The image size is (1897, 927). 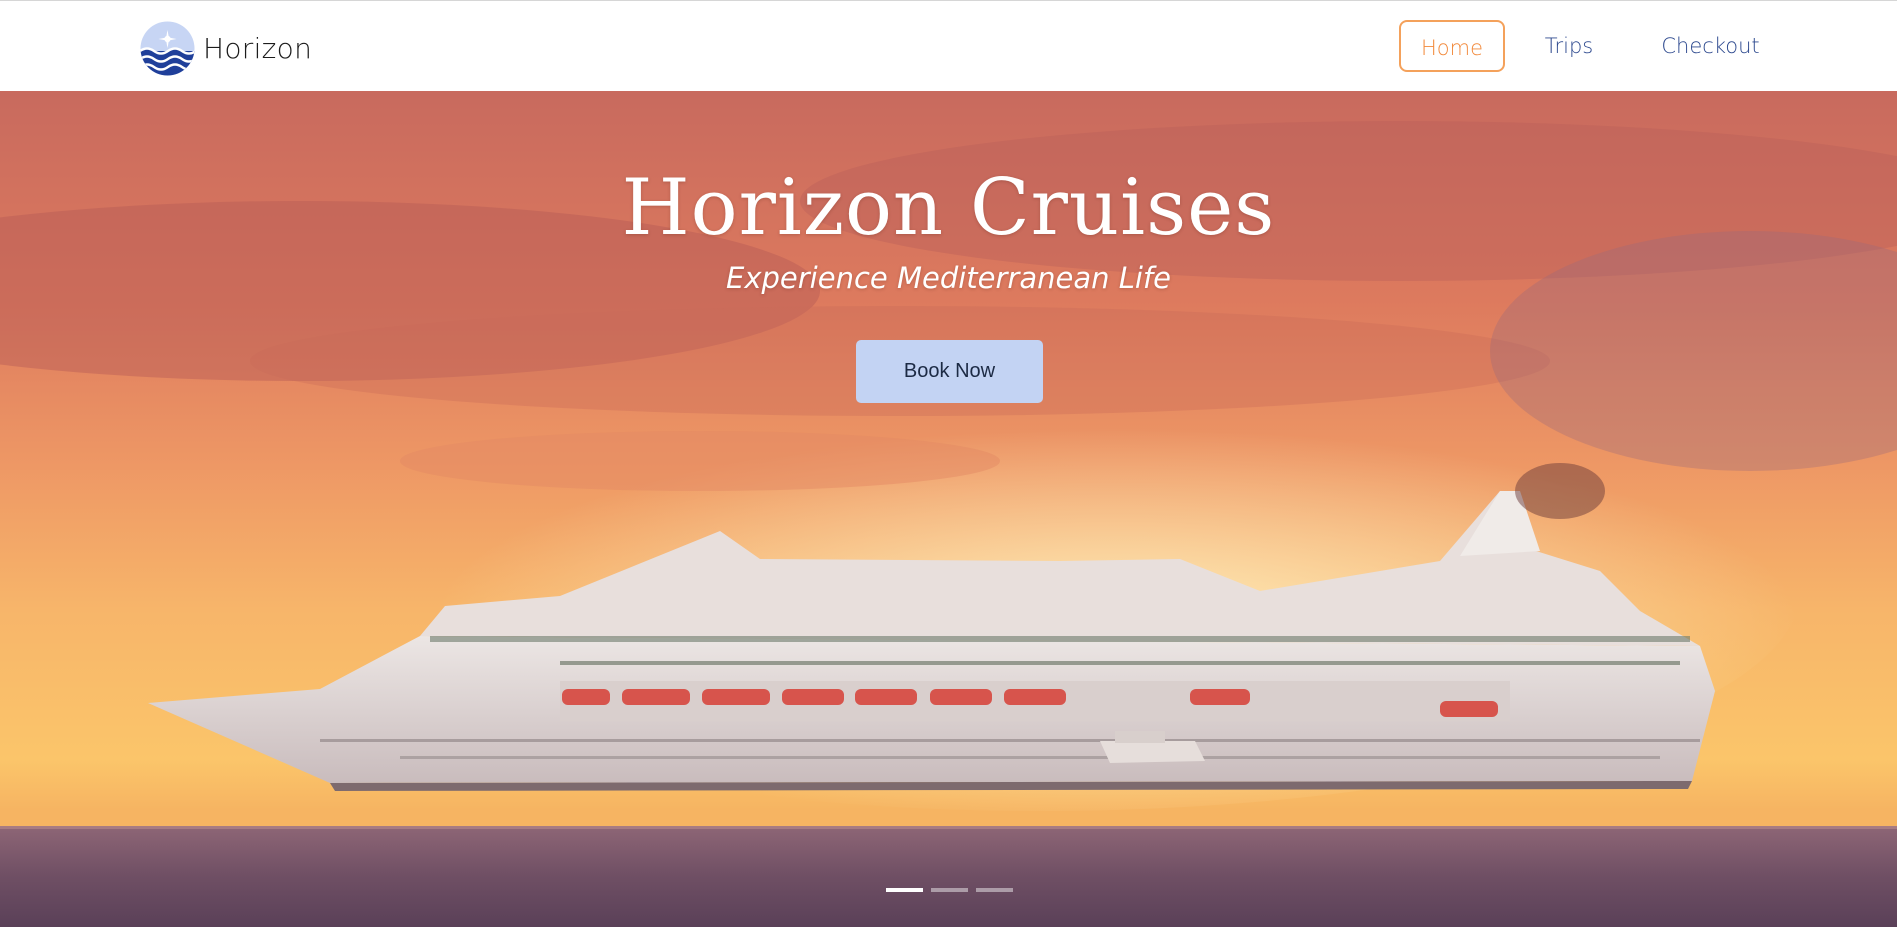 What do you see at coordinates (948, 45) in the screenshot?
I see `top-navbar: Horizon Home Trips Checkout` at bounding box center [948, 45].